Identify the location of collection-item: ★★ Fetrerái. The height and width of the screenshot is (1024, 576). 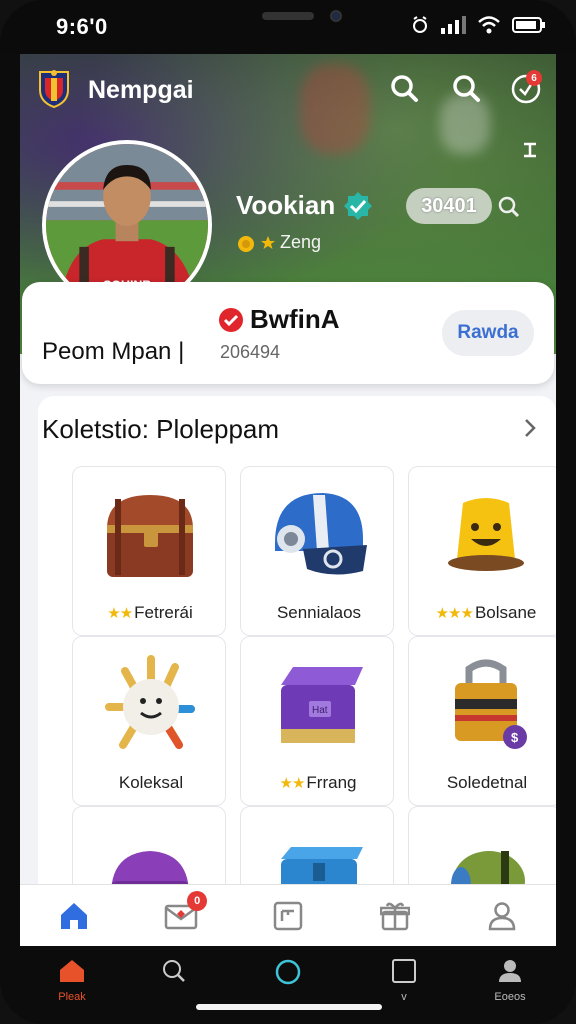
(149, 551).